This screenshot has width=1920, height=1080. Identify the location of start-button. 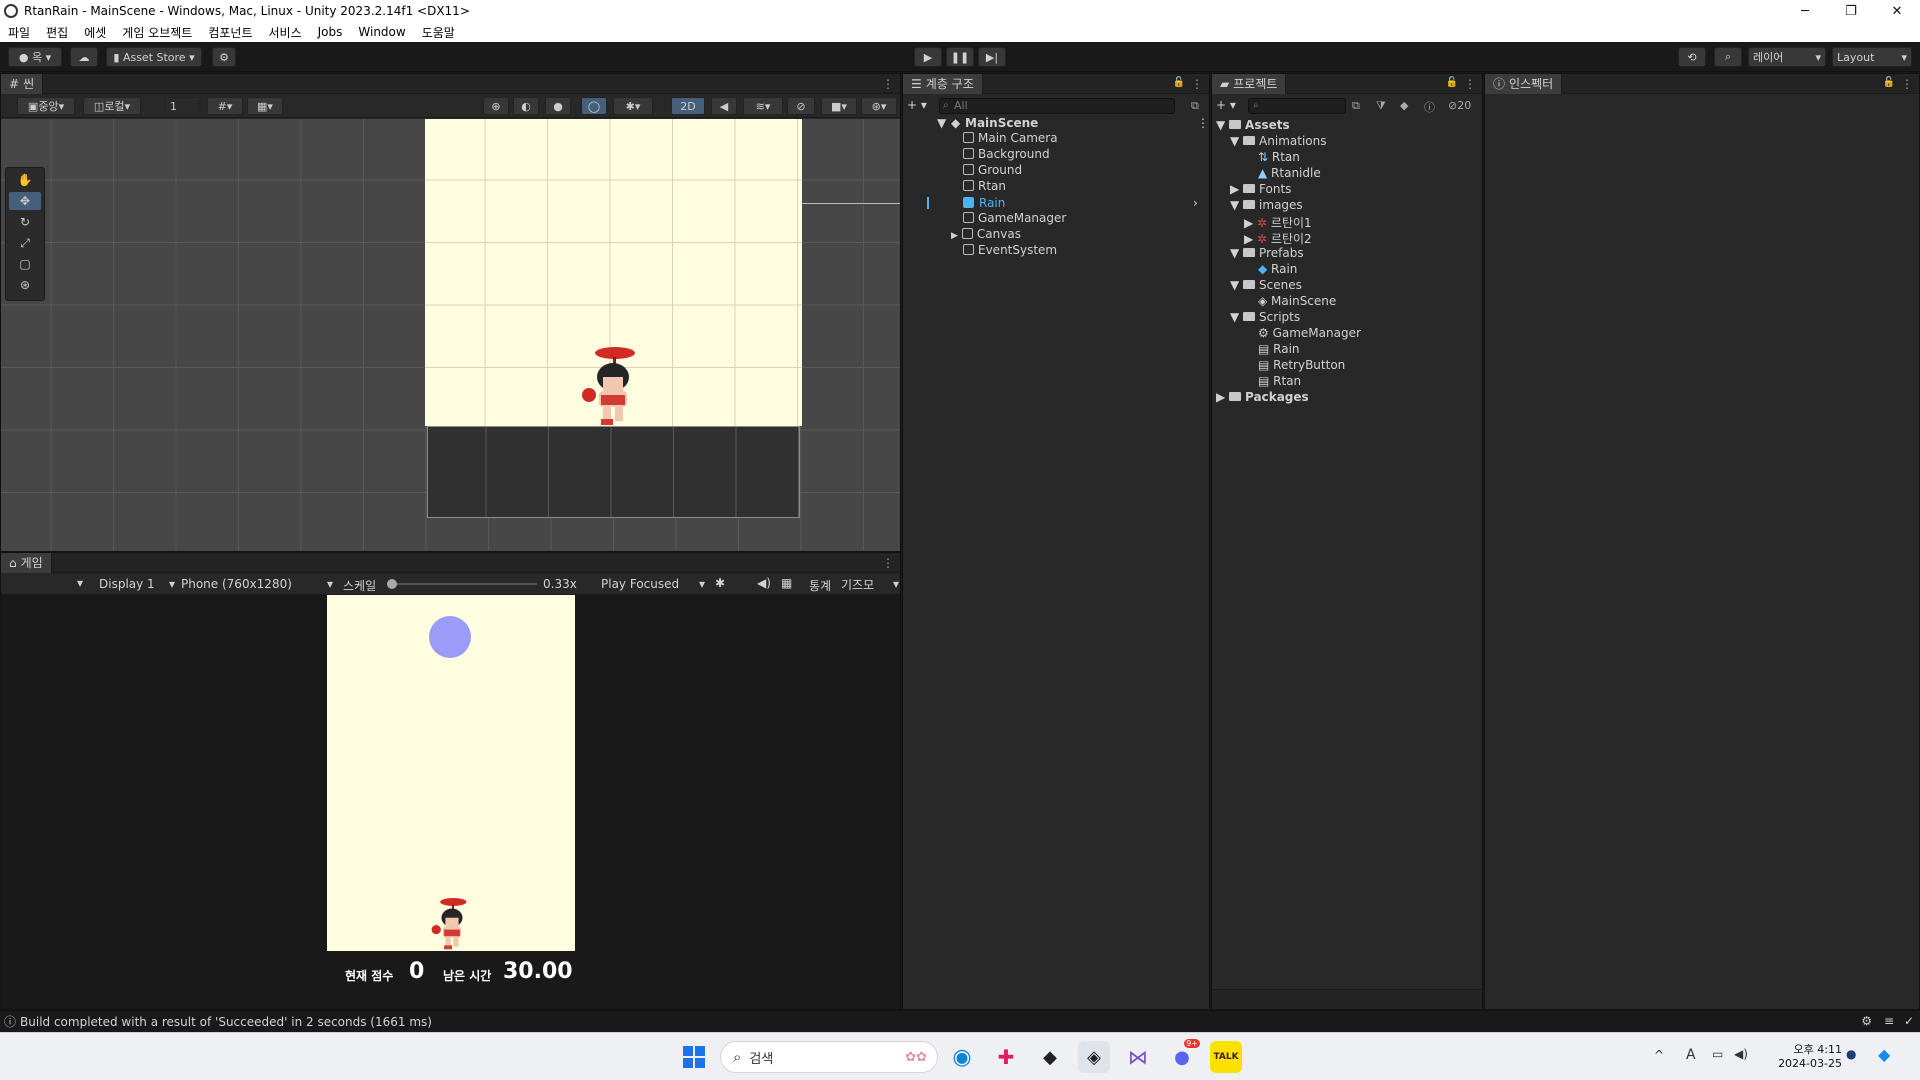
(694, 1057).